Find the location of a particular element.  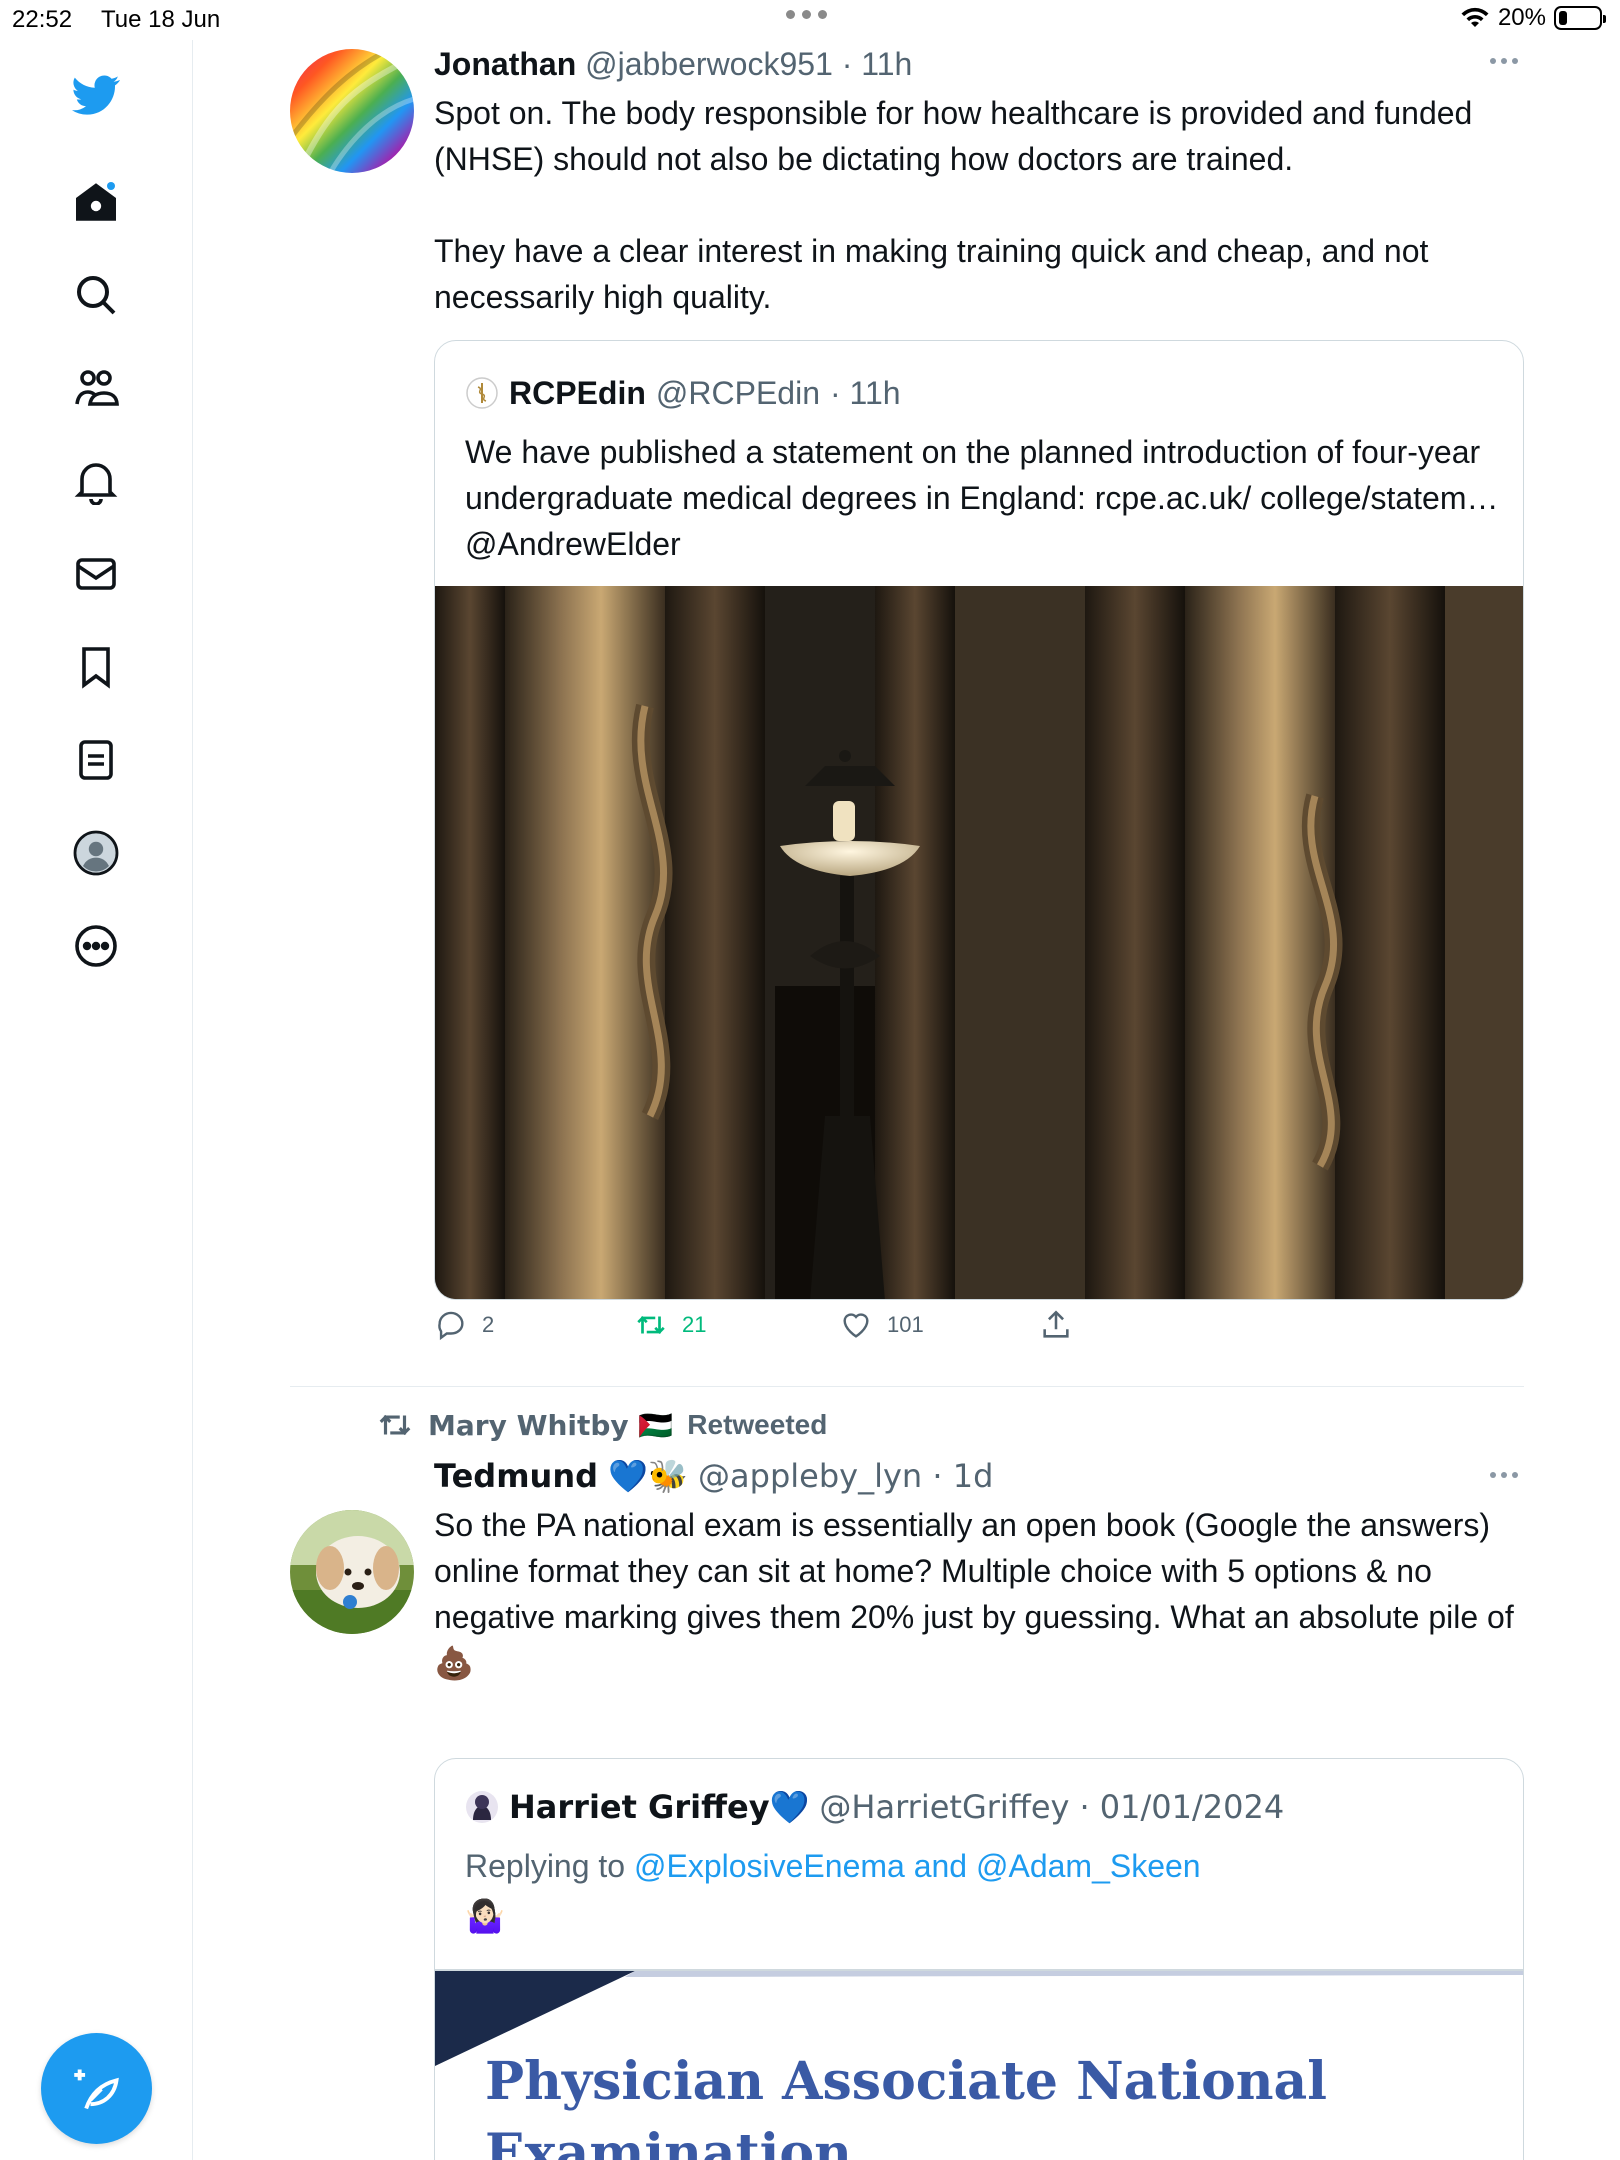

retweeted-by-line: Mary Whitby 🇵🇸 Retweeted is located at coordinates (601, 1425).